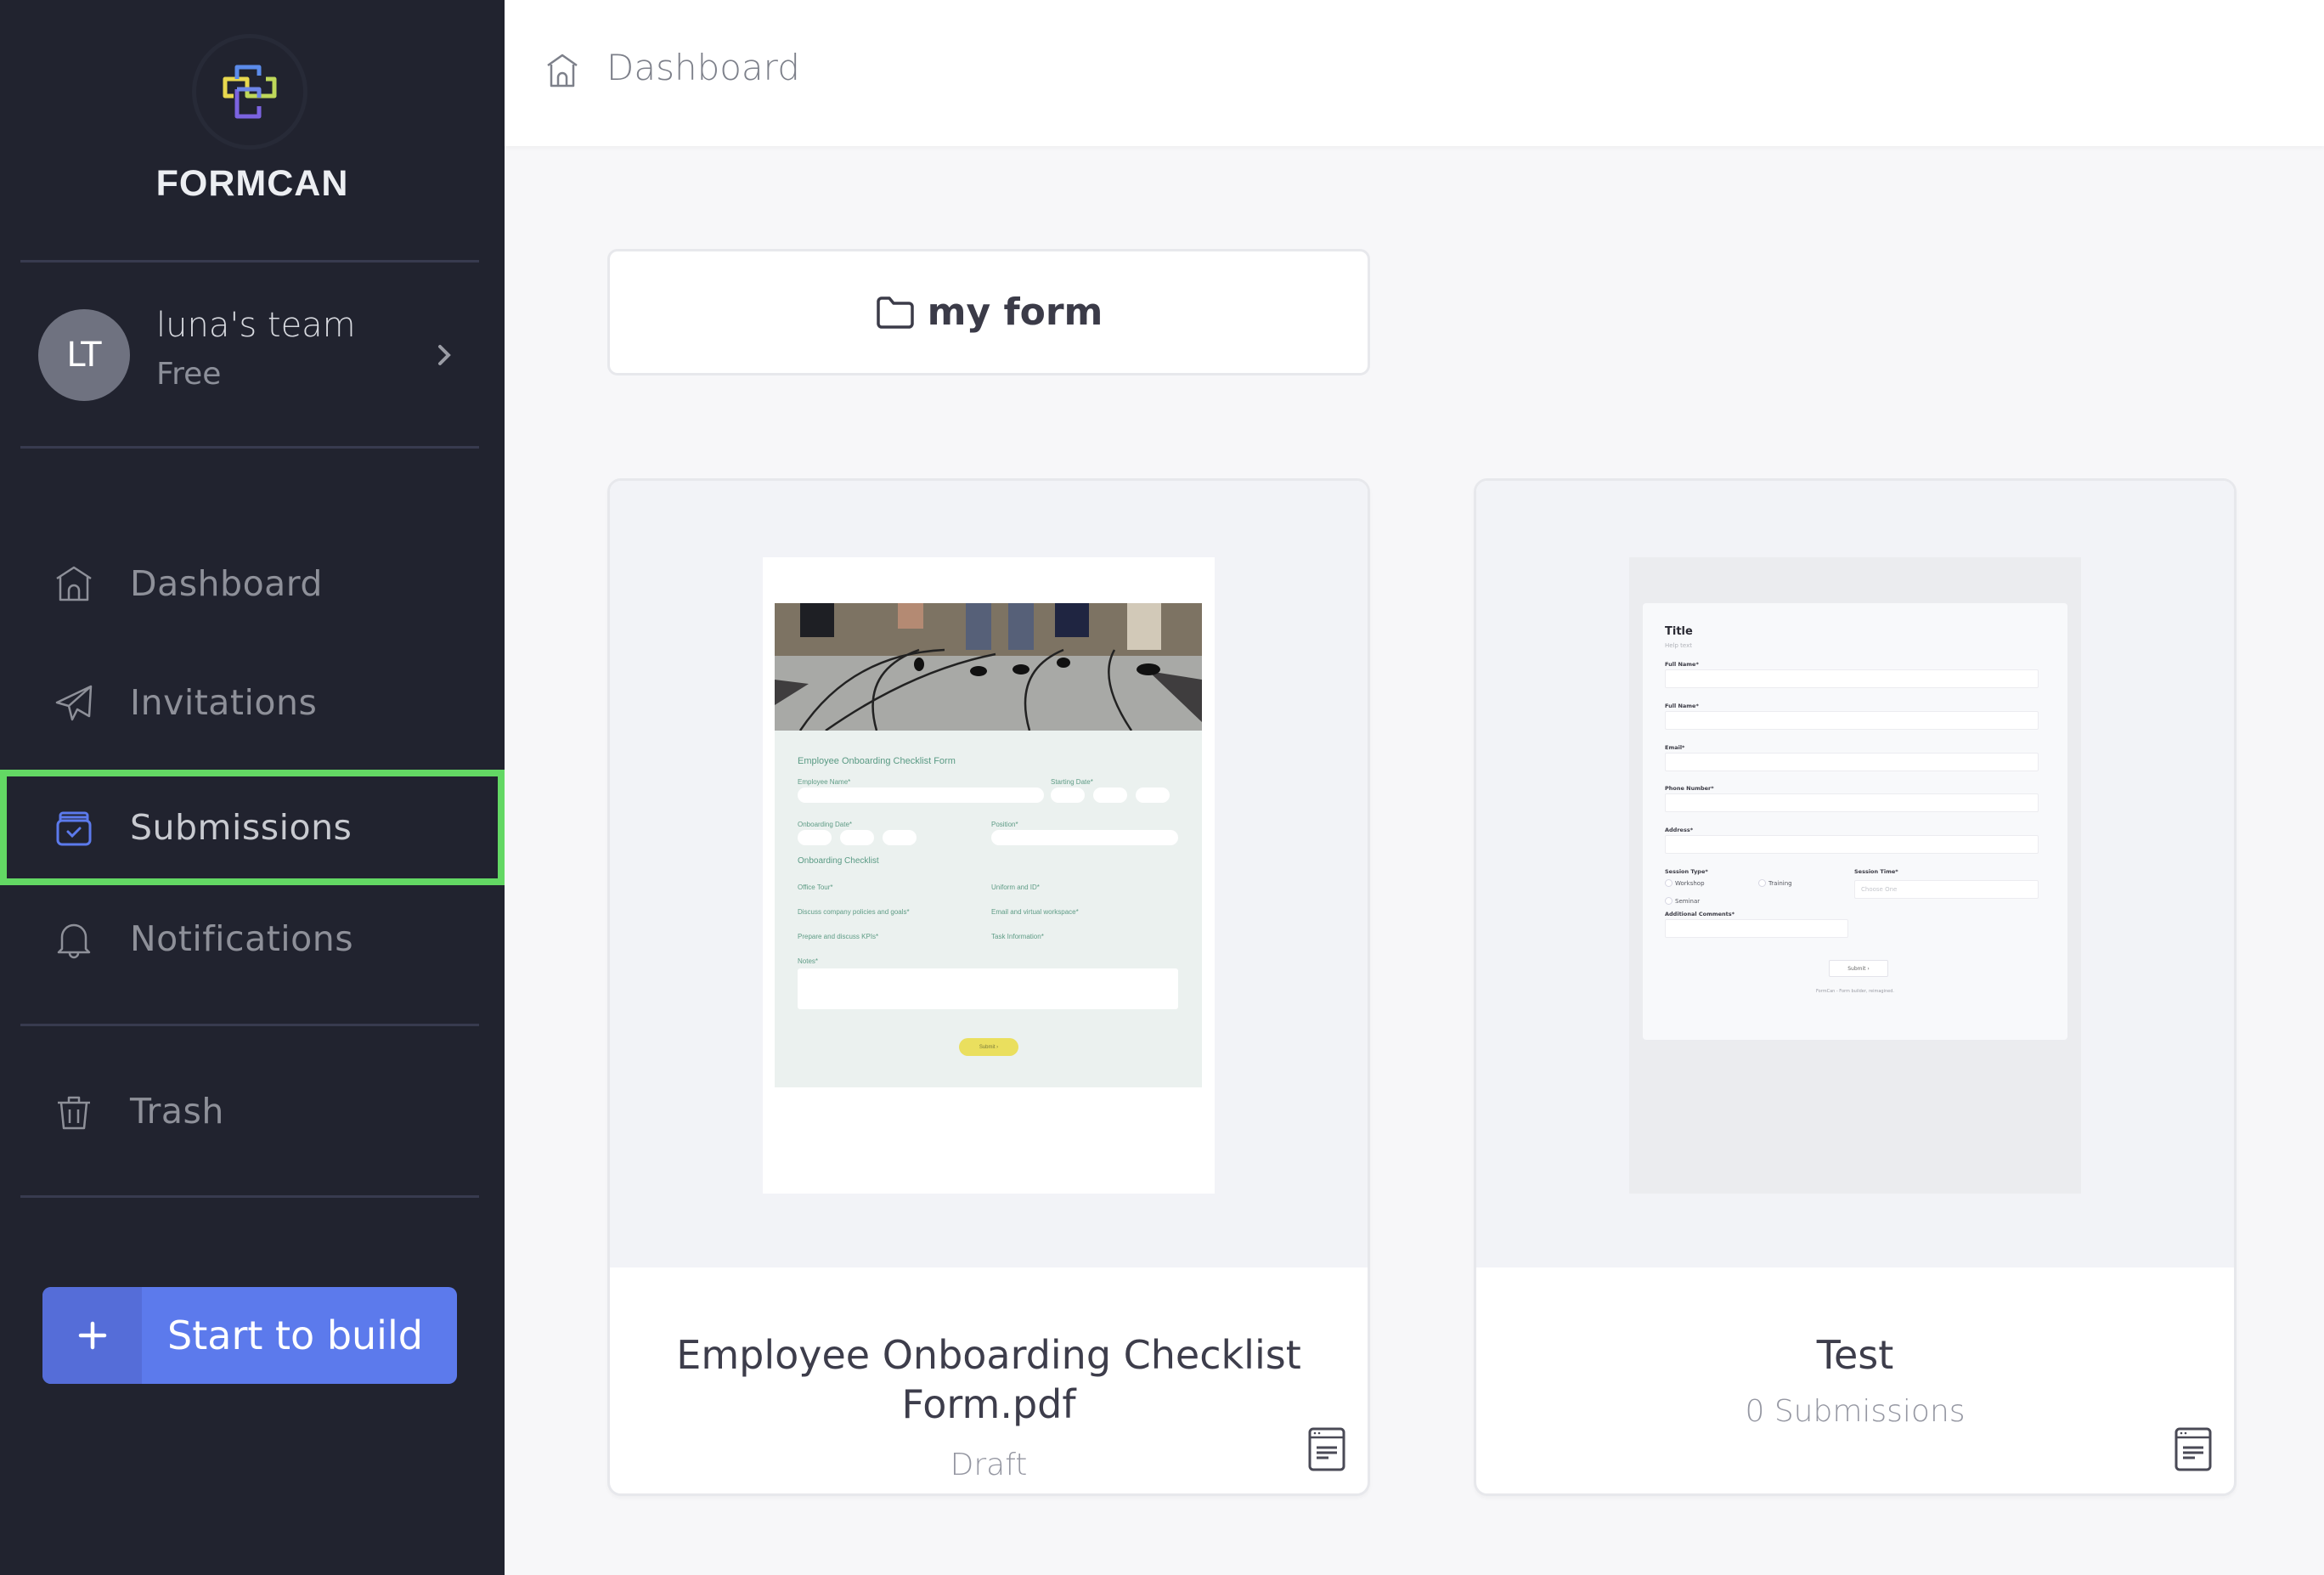  I want to click on form-title: Employee Onboarding Checklist Form.pdf, so click(989, 1379).